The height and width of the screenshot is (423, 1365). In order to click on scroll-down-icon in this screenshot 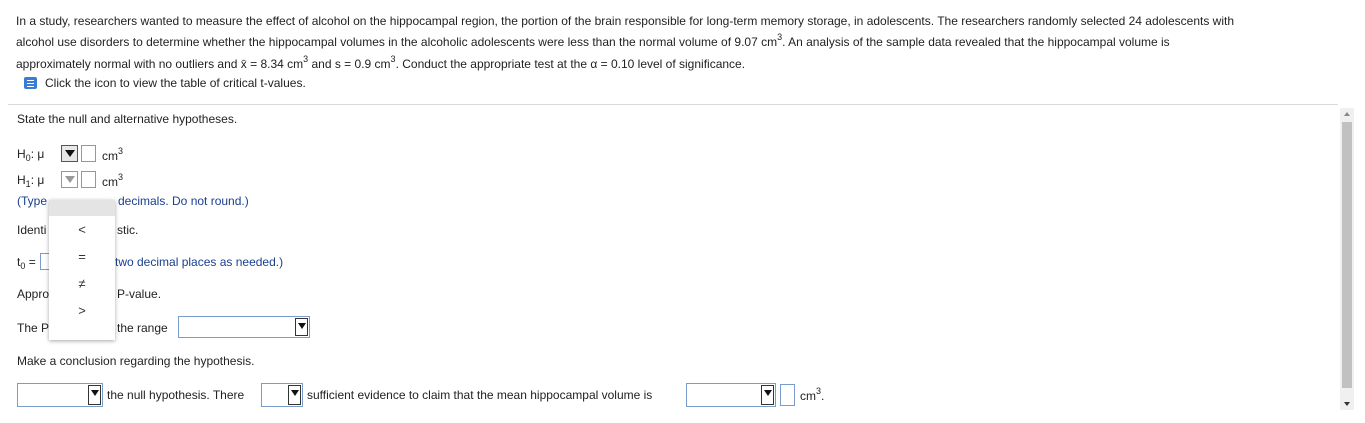, I will do `click(1347, 404)`.